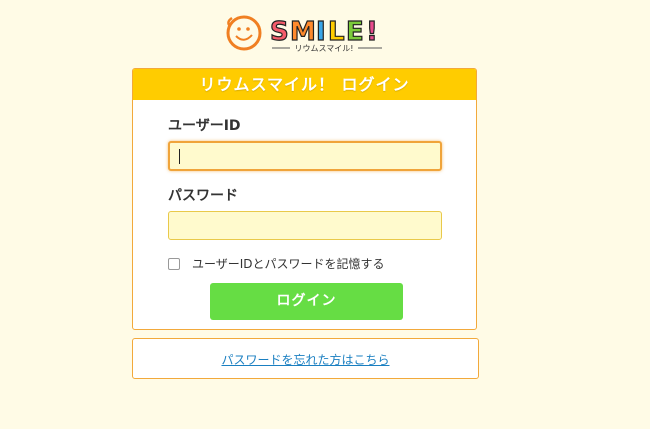  What do you see at coordinates (305, 156) in the screenshot?
I see `user-id-input` at bounding box center [305, 156].